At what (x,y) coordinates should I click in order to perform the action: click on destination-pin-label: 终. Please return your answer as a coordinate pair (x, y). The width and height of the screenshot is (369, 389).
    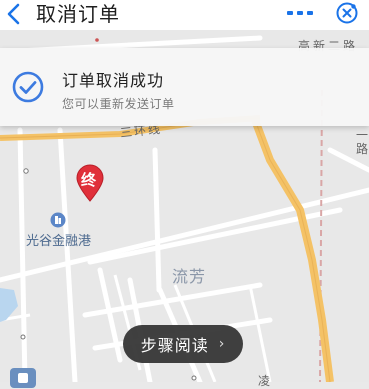
    Looking at the image, I should click on (89, 180).